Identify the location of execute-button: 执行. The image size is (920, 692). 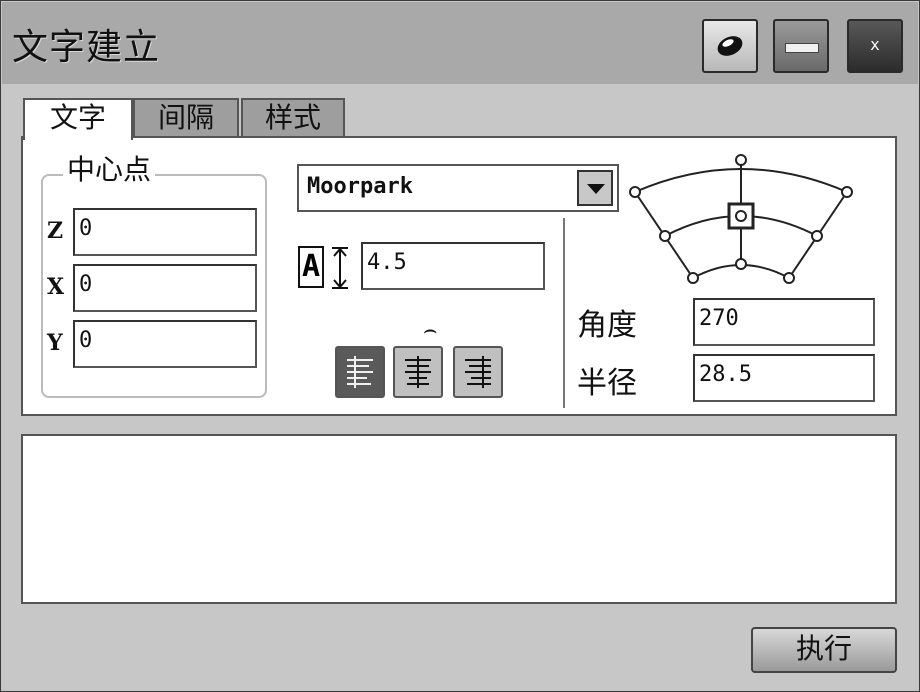
(824, 650).